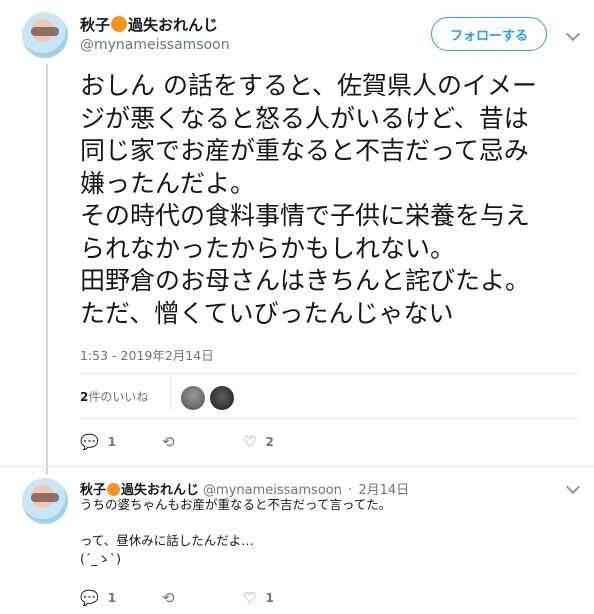 This screenshot has width=594, height=614. I want to click on likes-summary: 2件のいいね, so click(114, 396).